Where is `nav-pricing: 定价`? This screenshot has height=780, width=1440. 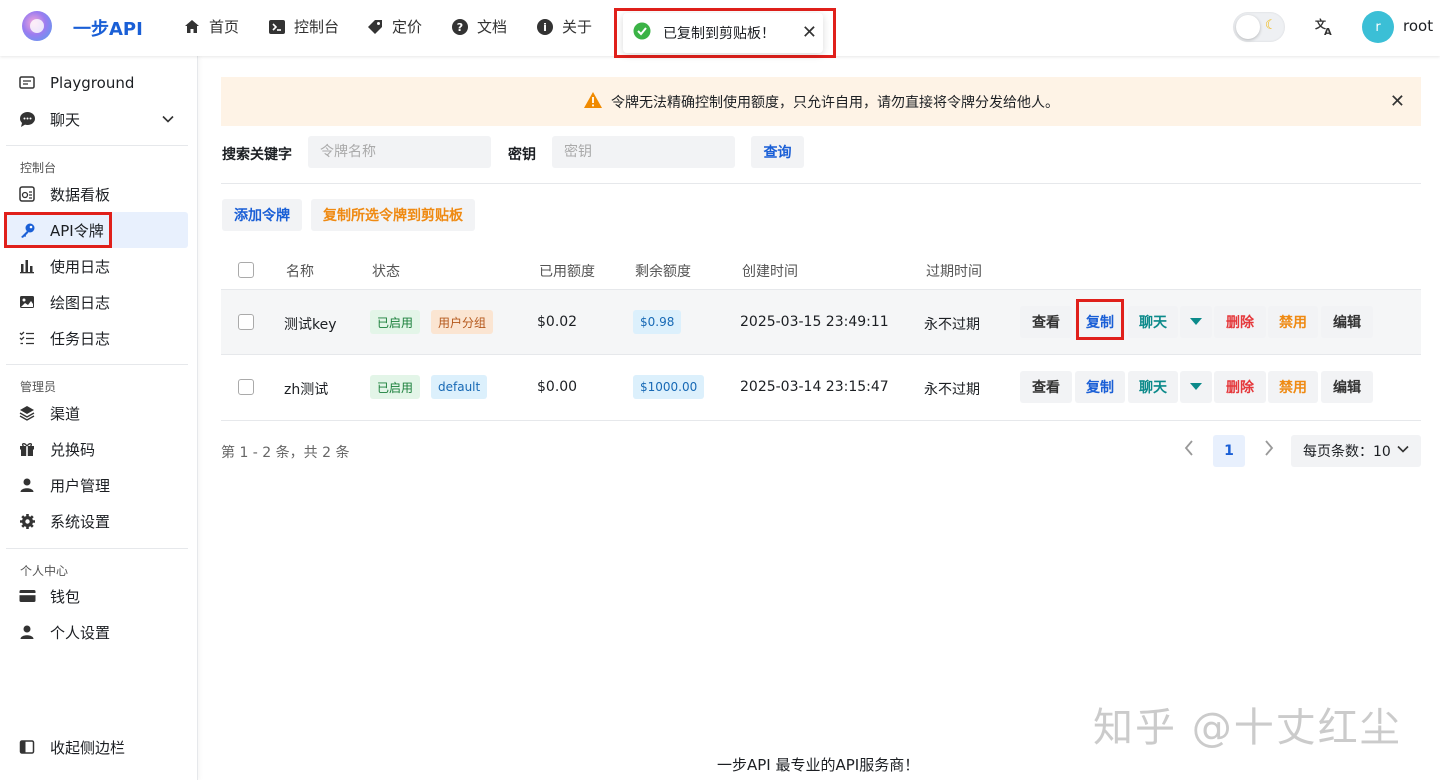 nav-pricing: 定价 is located at coordinates (394, 26).